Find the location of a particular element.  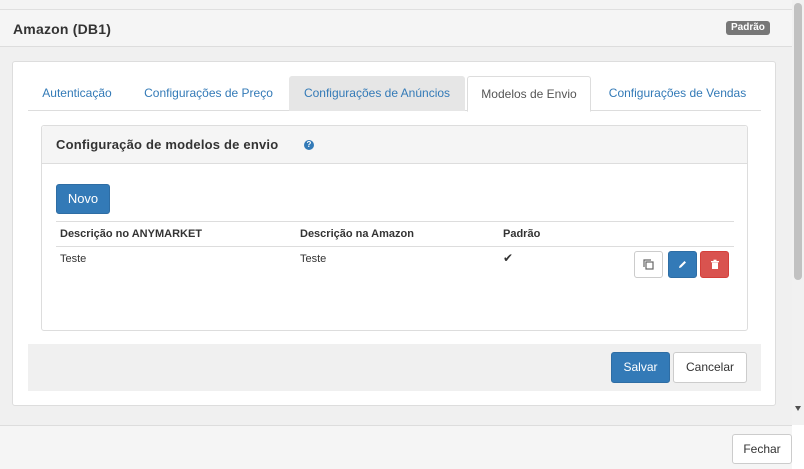

copy-icon is located at coordinates (648, 264).